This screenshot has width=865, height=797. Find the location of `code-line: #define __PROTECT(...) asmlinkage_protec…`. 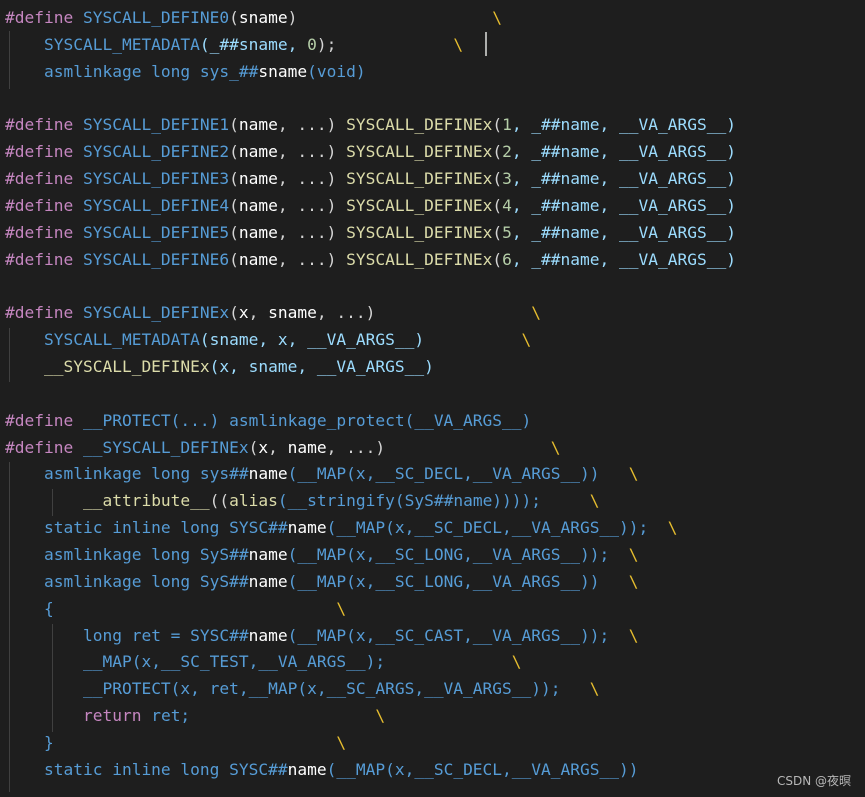

code-line: #define __PROTECT(...) asmlinkage_protec… is located at coordinates (268, 420).